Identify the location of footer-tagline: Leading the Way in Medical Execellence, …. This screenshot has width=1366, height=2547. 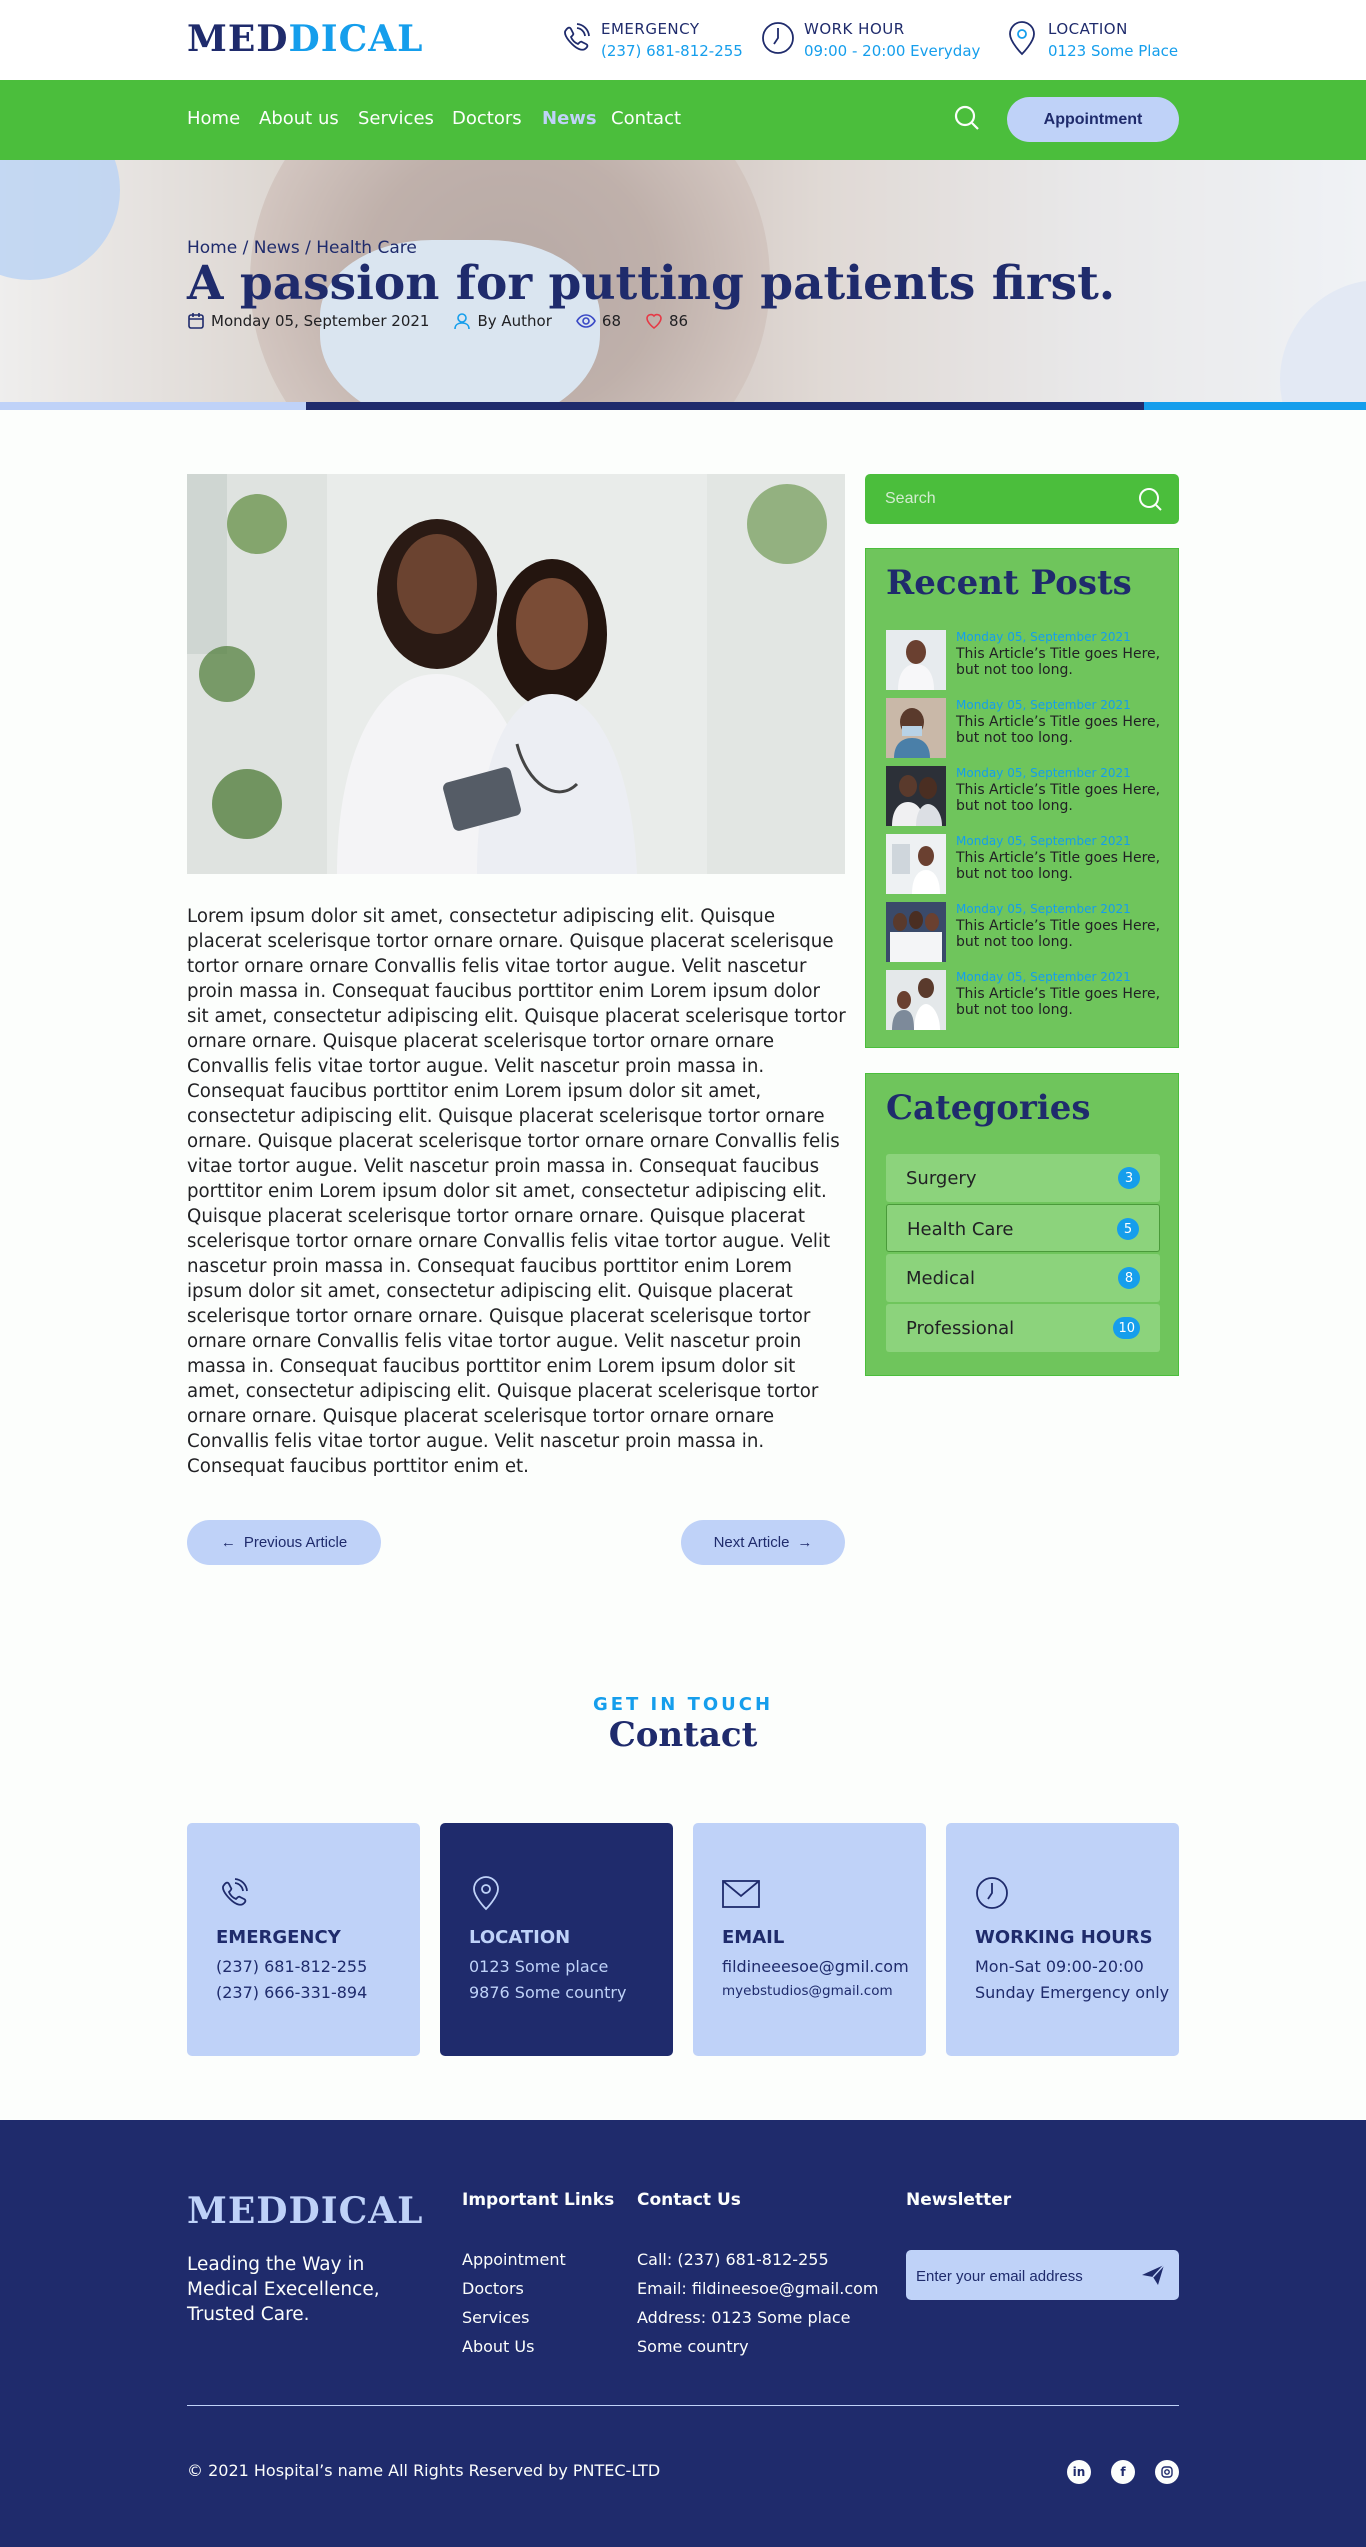
(283, 2289).